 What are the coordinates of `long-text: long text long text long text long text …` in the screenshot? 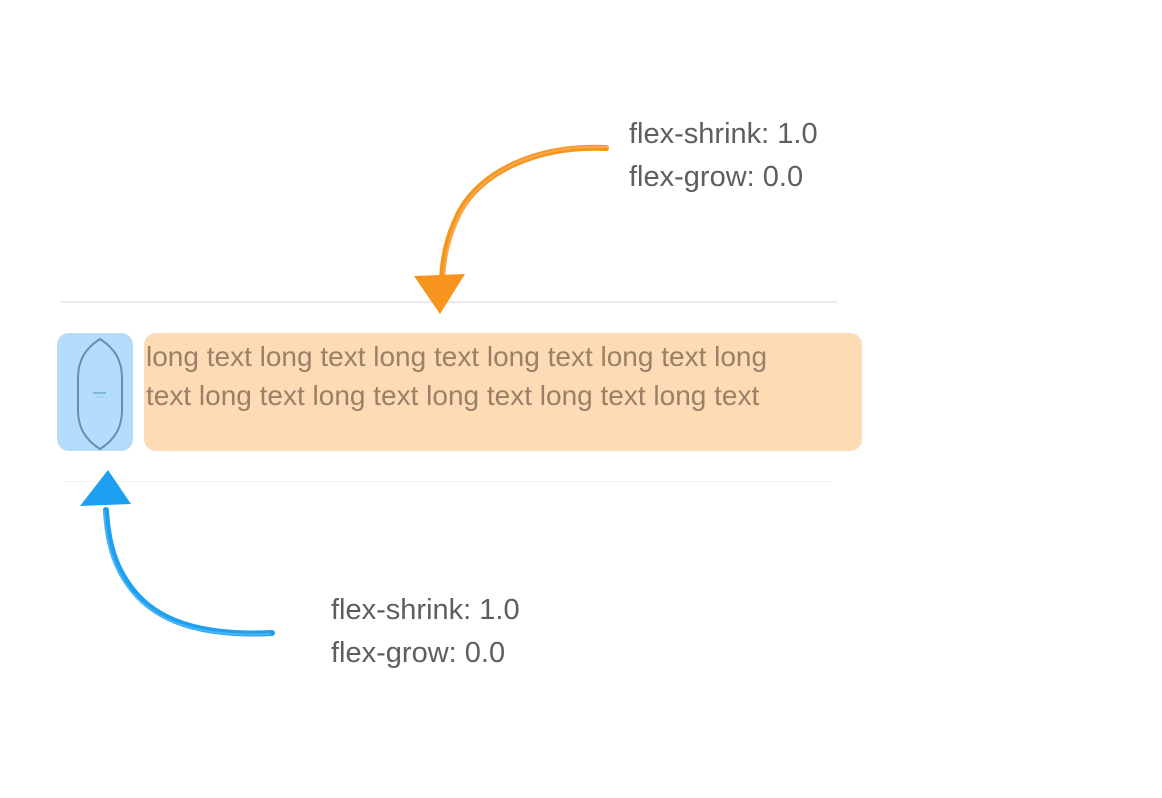 It's located at (457, 376).